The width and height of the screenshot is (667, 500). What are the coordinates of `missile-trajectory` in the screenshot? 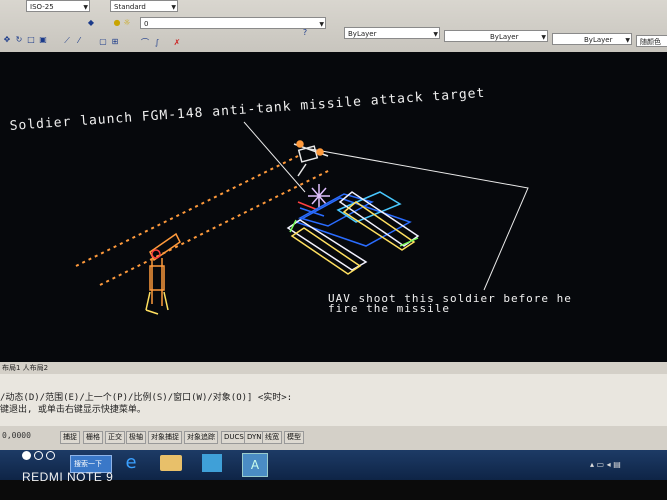 It's located at (203, 220).